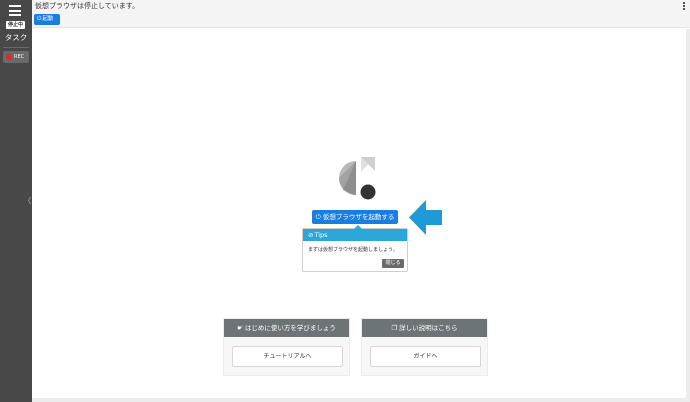 The image size is (690, 402). I want to click on tips-caret, so click(358, 227).